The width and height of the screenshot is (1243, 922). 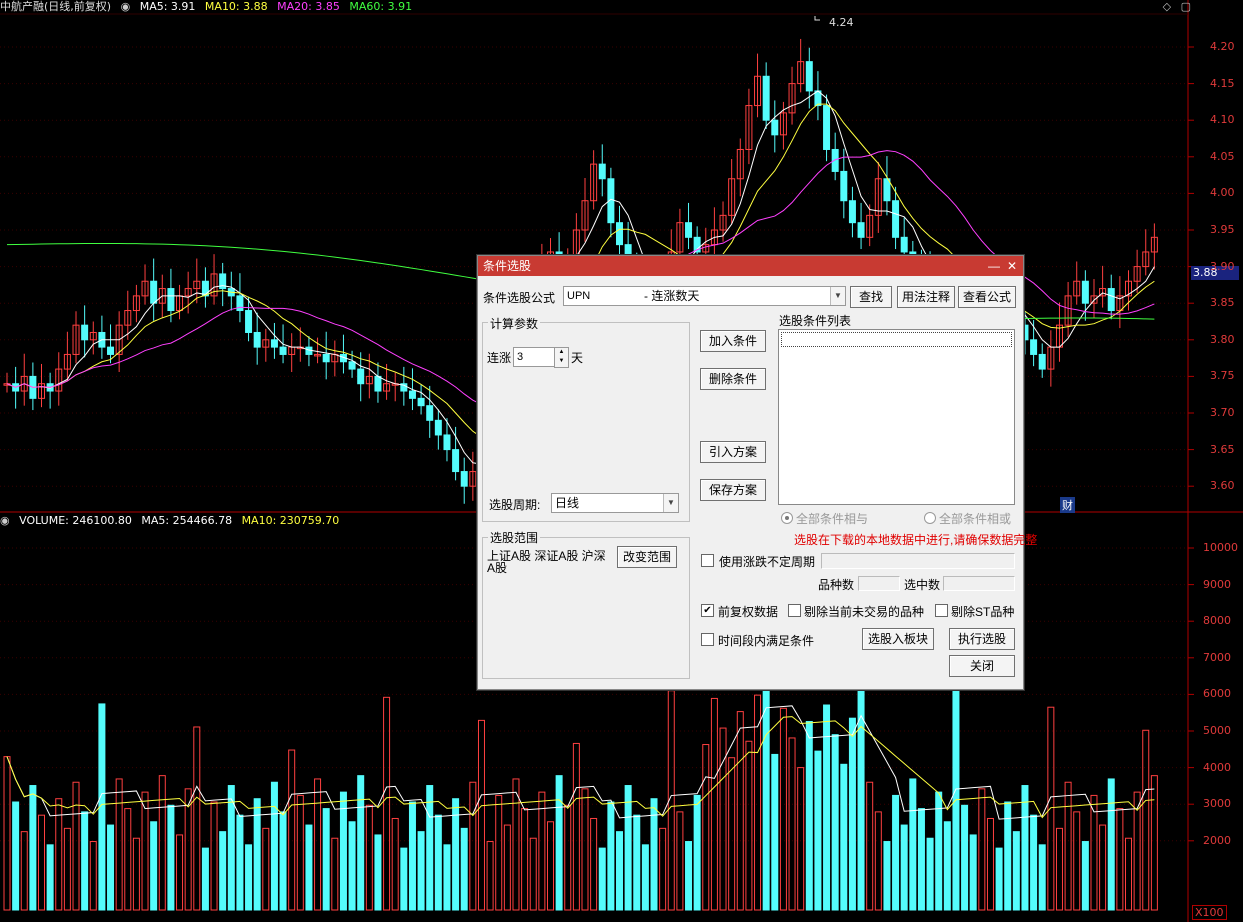 What do you see at coordinates (1186, 6) in the screenshot?
I see `restore-icon: ▢` at bounding box center [1186, 6].